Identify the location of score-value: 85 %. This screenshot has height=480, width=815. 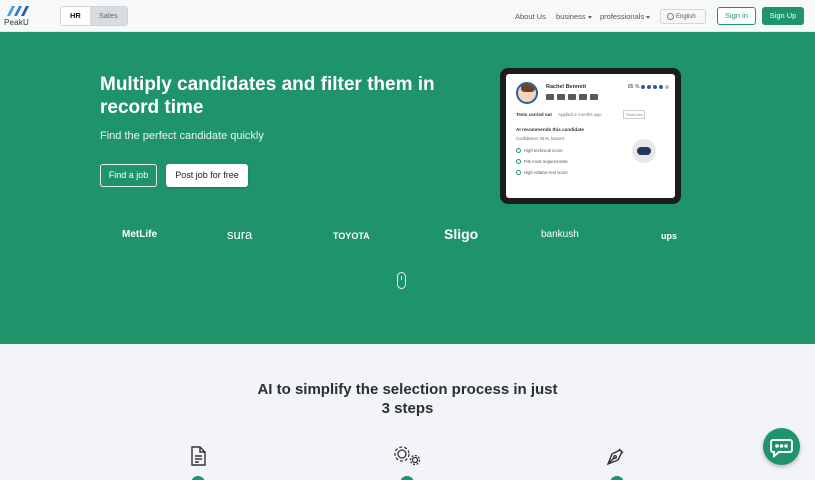
(634, 87).